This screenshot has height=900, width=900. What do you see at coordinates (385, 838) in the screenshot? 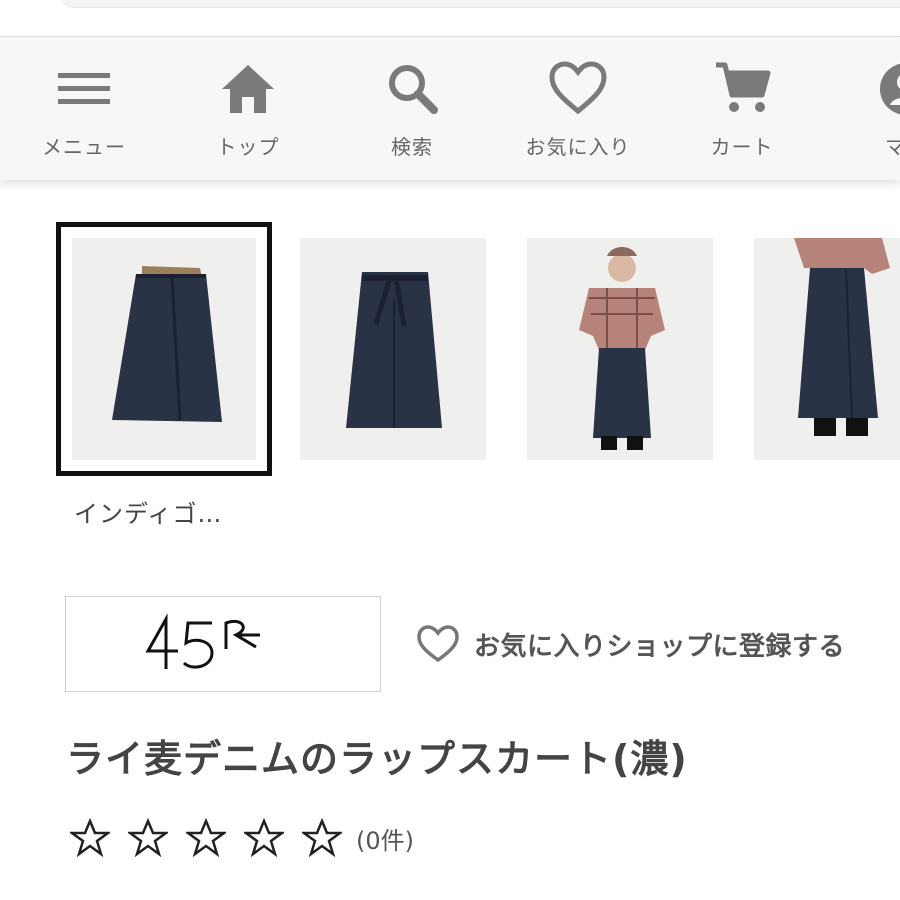
I see `review-count: (0件)` at bounding box center [385, 838].